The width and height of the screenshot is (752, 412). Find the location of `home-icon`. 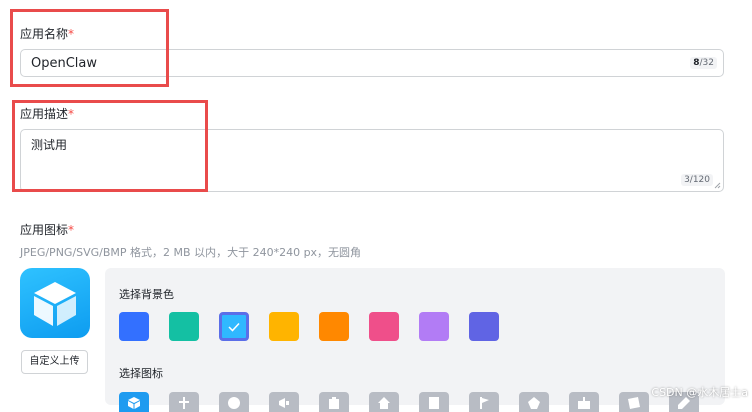

home-icon is located at coordinates (384, 403).